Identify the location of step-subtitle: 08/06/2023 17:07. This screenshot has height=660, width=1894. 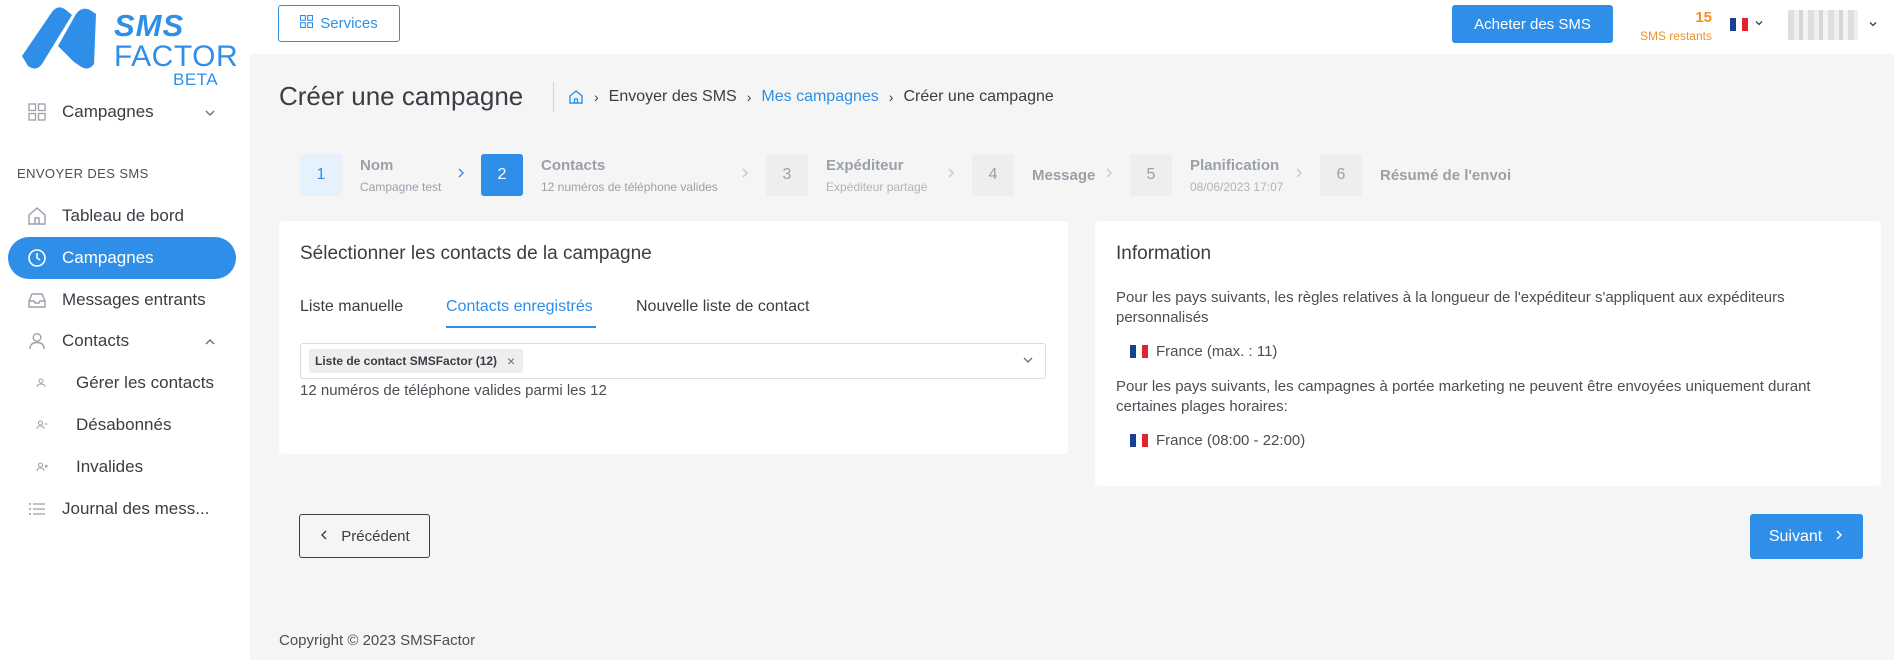
(1237, 186).